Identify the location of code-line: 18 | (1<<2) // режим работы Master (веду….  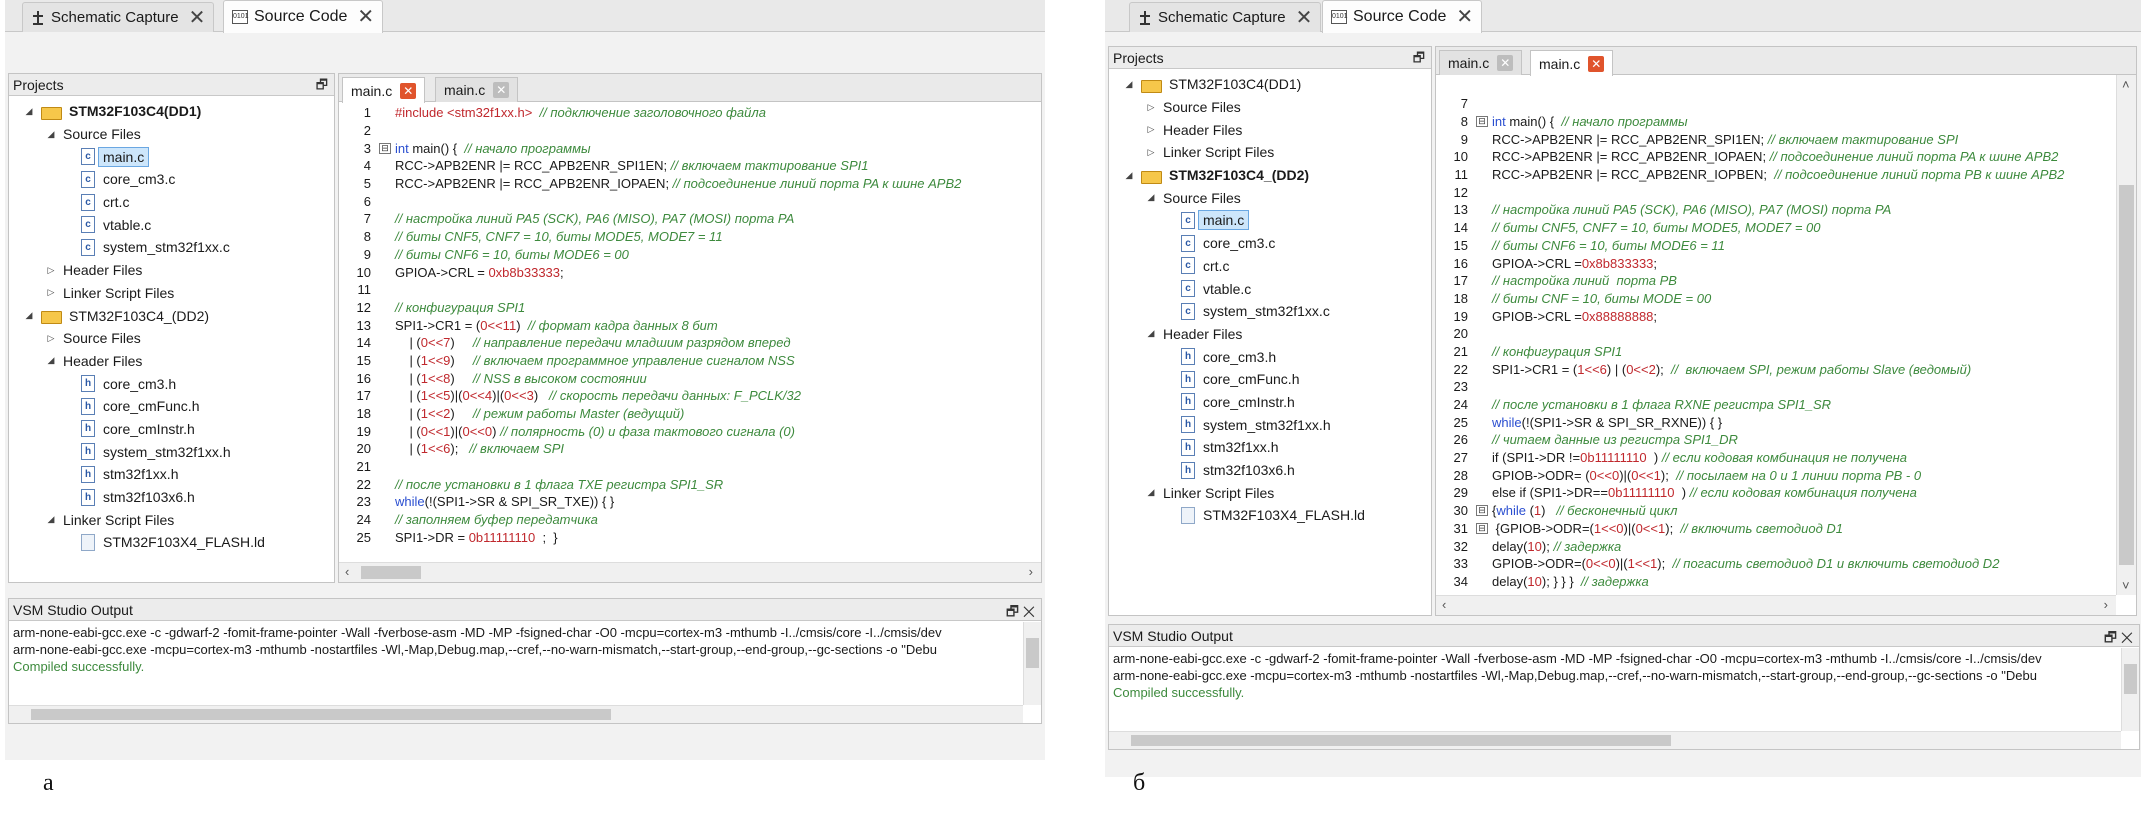
(682, 414).